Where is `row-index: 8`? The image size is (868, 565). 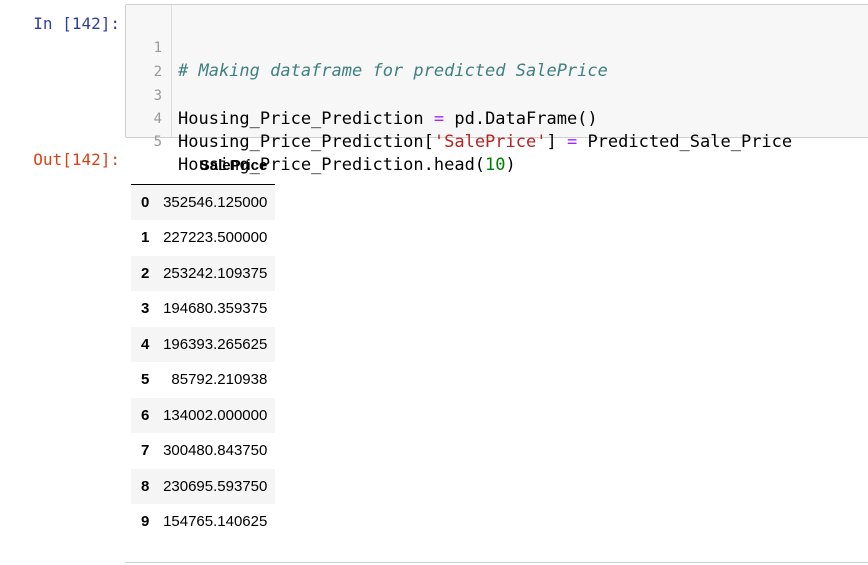 row-index: 8 is located at coordinates (145, 486).